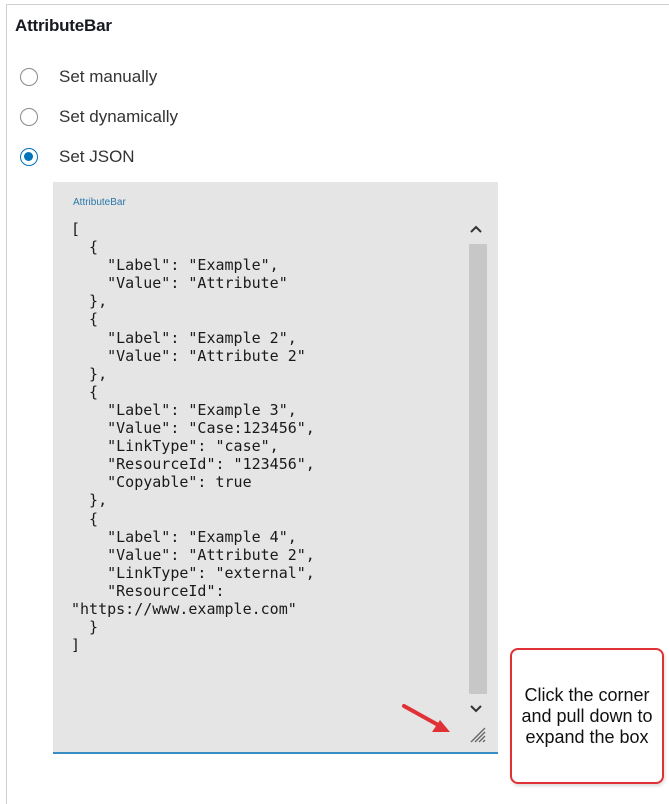 Image resolution: width=669 pixels, height=804 pixels. I want to click on radio-set-manually: Set manually, so click(88, 77).